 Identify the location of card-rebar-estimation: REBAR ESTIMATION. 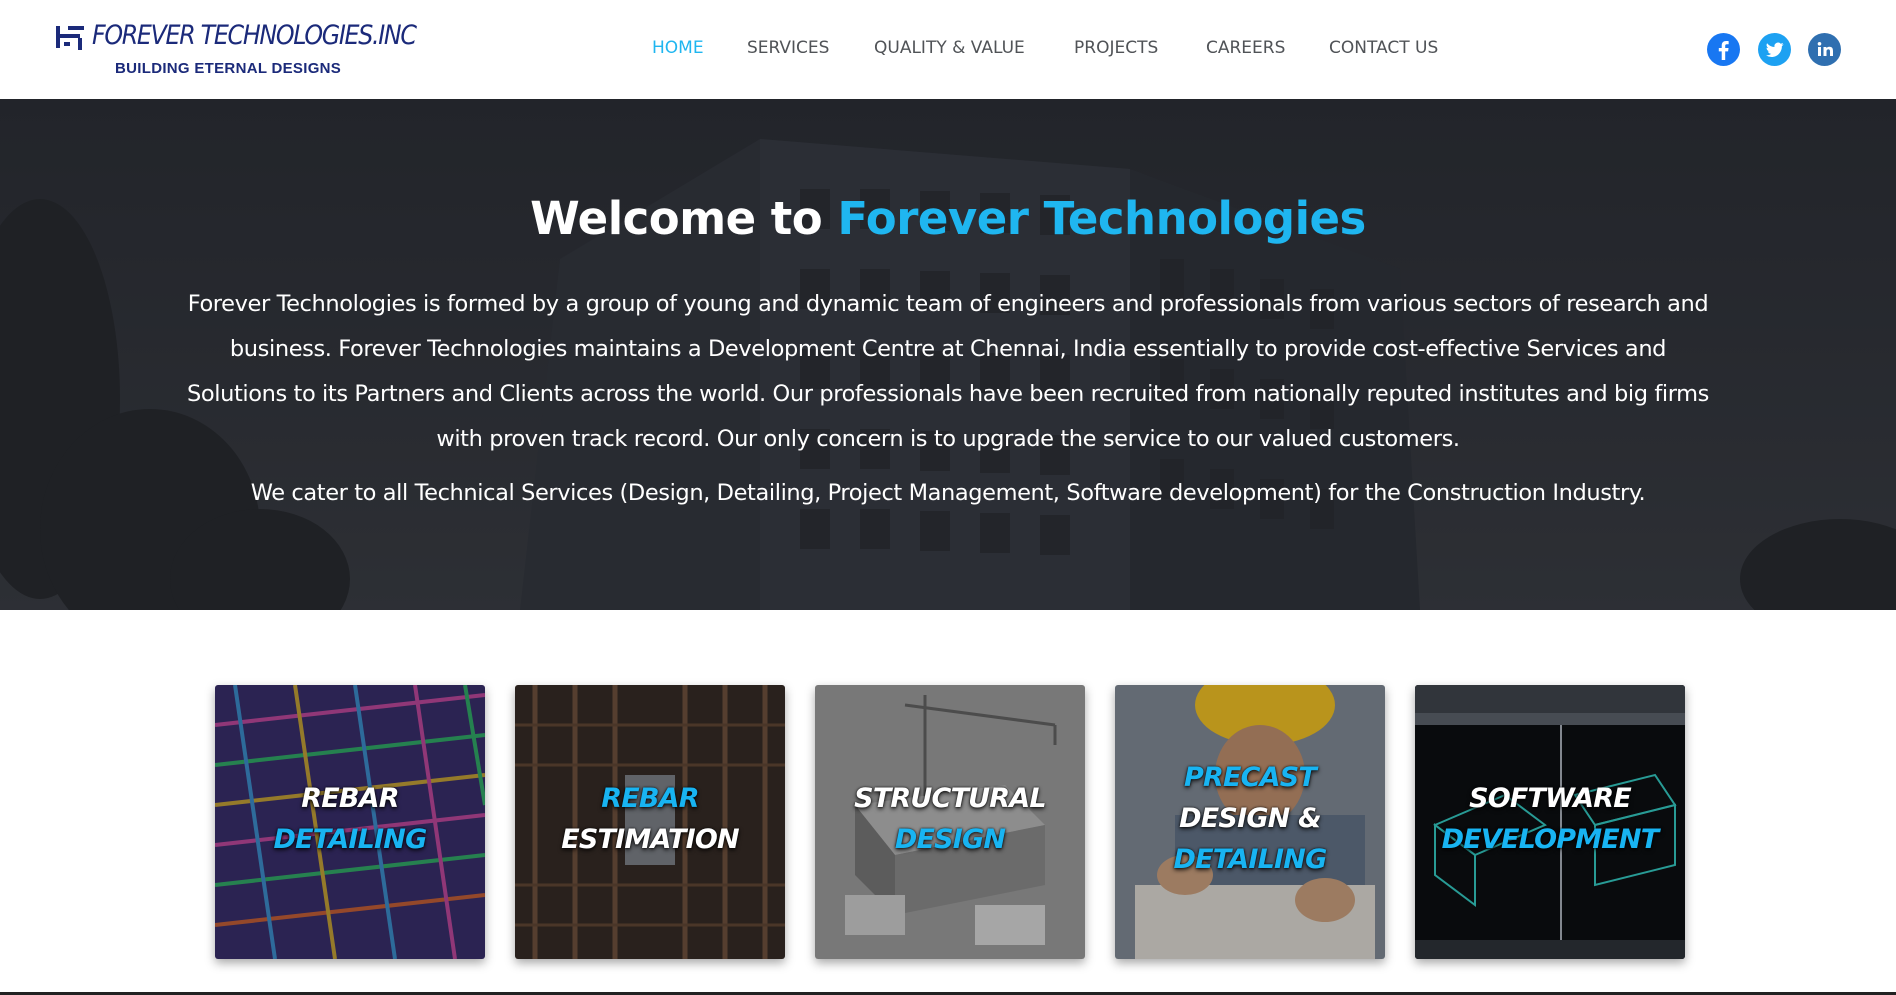
(650, 822).